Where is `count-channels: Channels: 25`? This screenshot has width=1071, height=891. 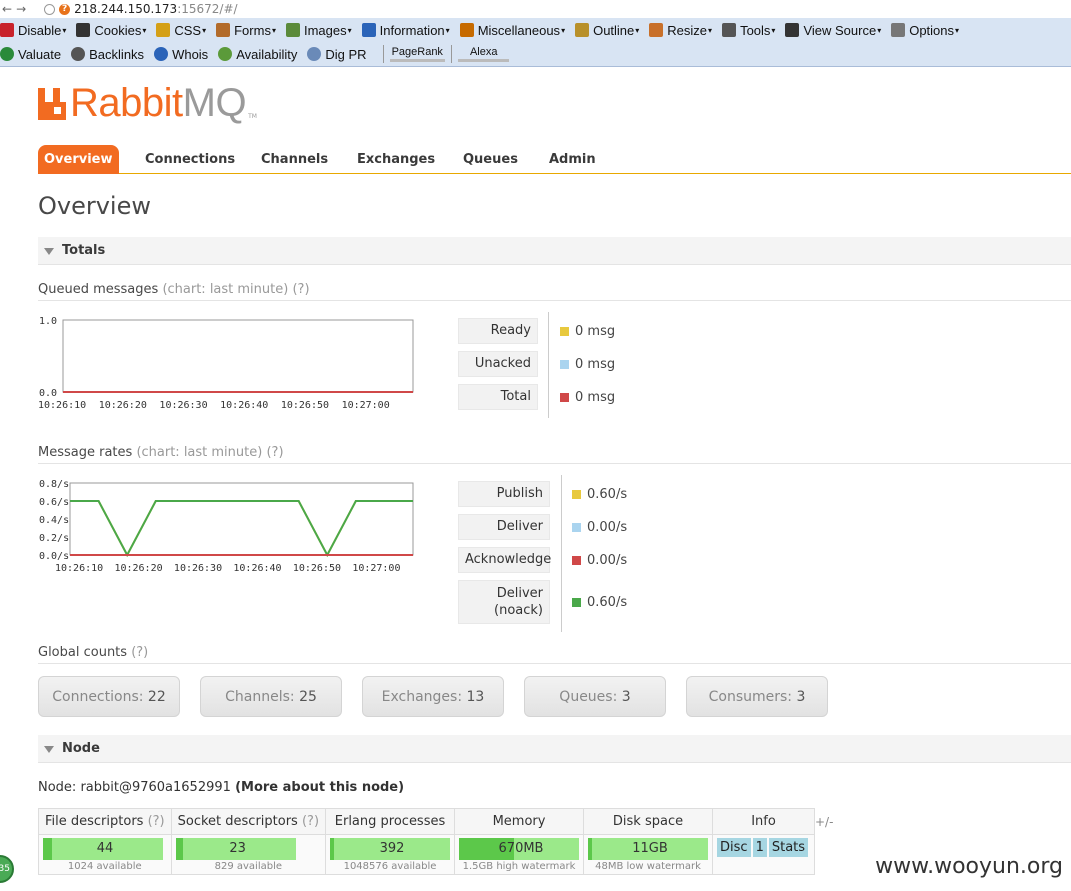
count-channels: Channels: 25 is located at coordinates (271, 696).